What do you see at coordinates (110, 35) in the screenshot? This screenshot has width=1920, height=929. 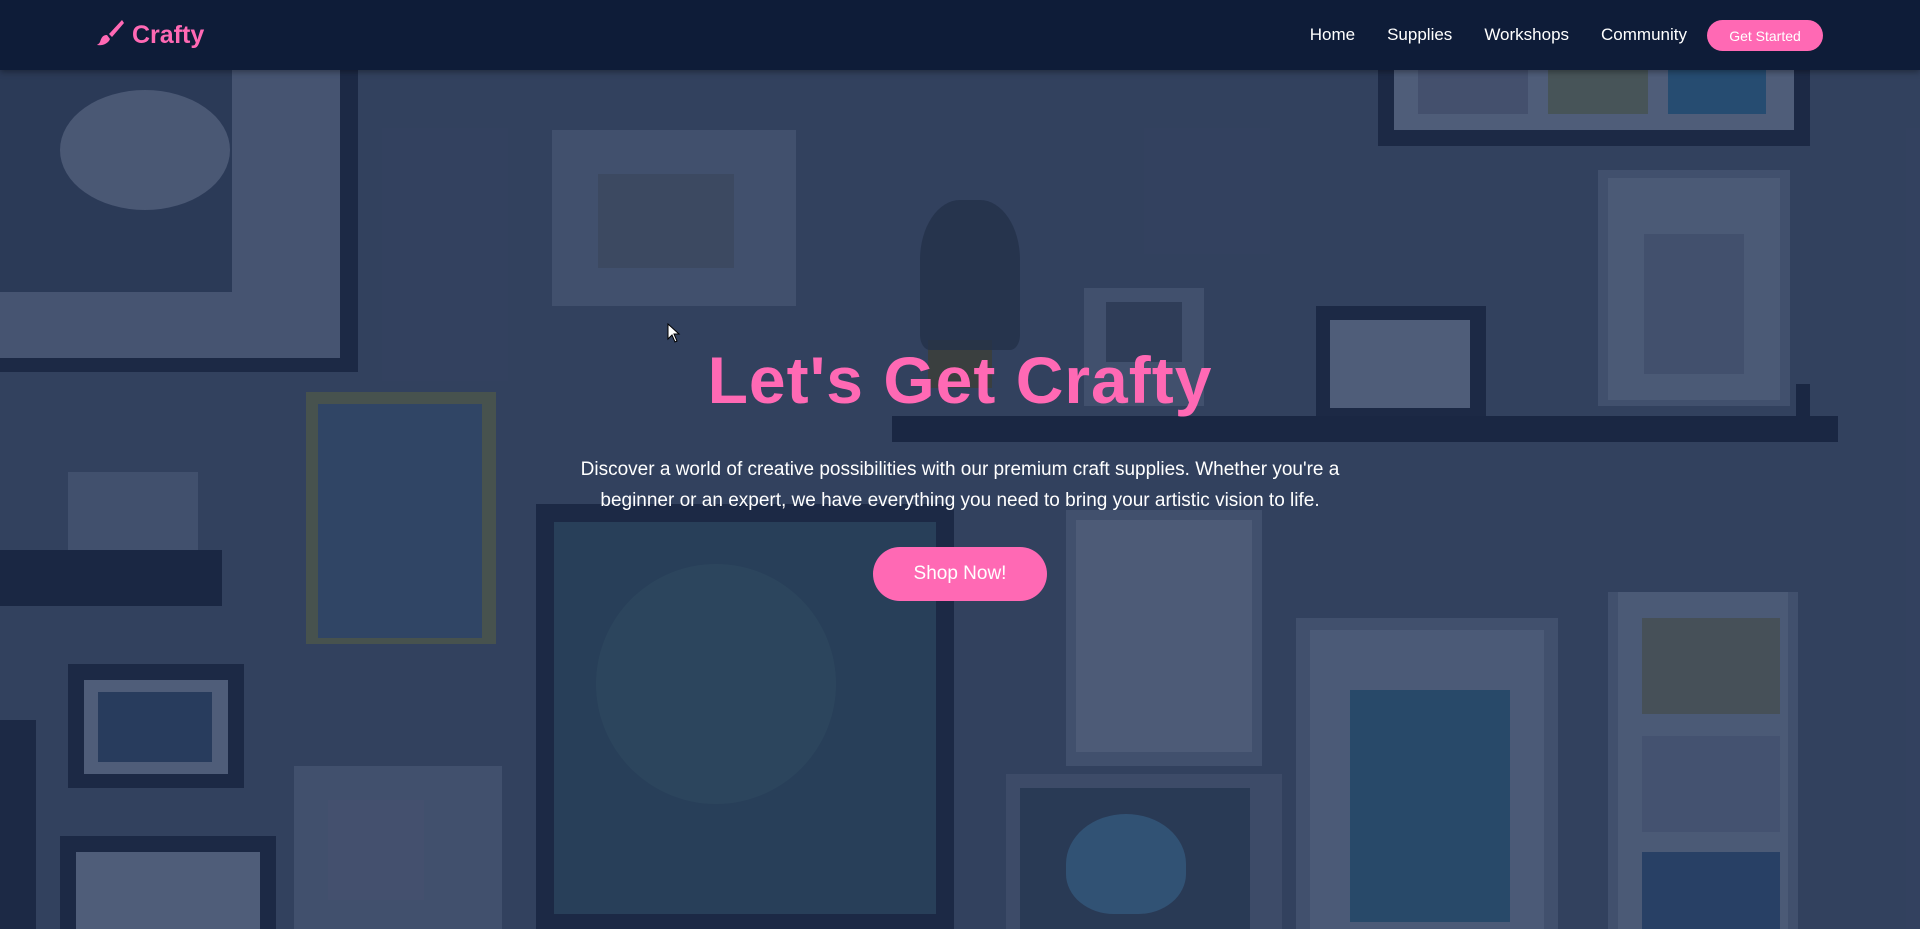 I see `paintbrush-icon` at bounding box center [110, 35].